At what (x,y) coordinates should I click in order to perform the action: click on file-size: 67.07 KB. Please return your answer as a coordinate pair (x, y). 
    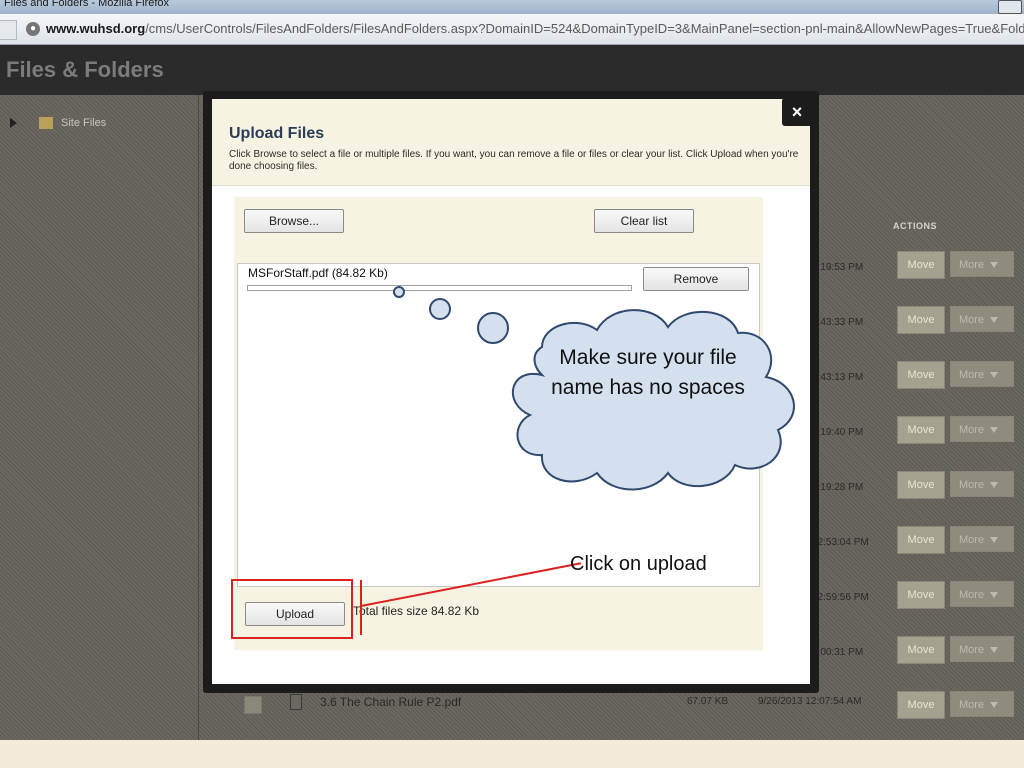
    Looking at the image, I should click on (708, 701).